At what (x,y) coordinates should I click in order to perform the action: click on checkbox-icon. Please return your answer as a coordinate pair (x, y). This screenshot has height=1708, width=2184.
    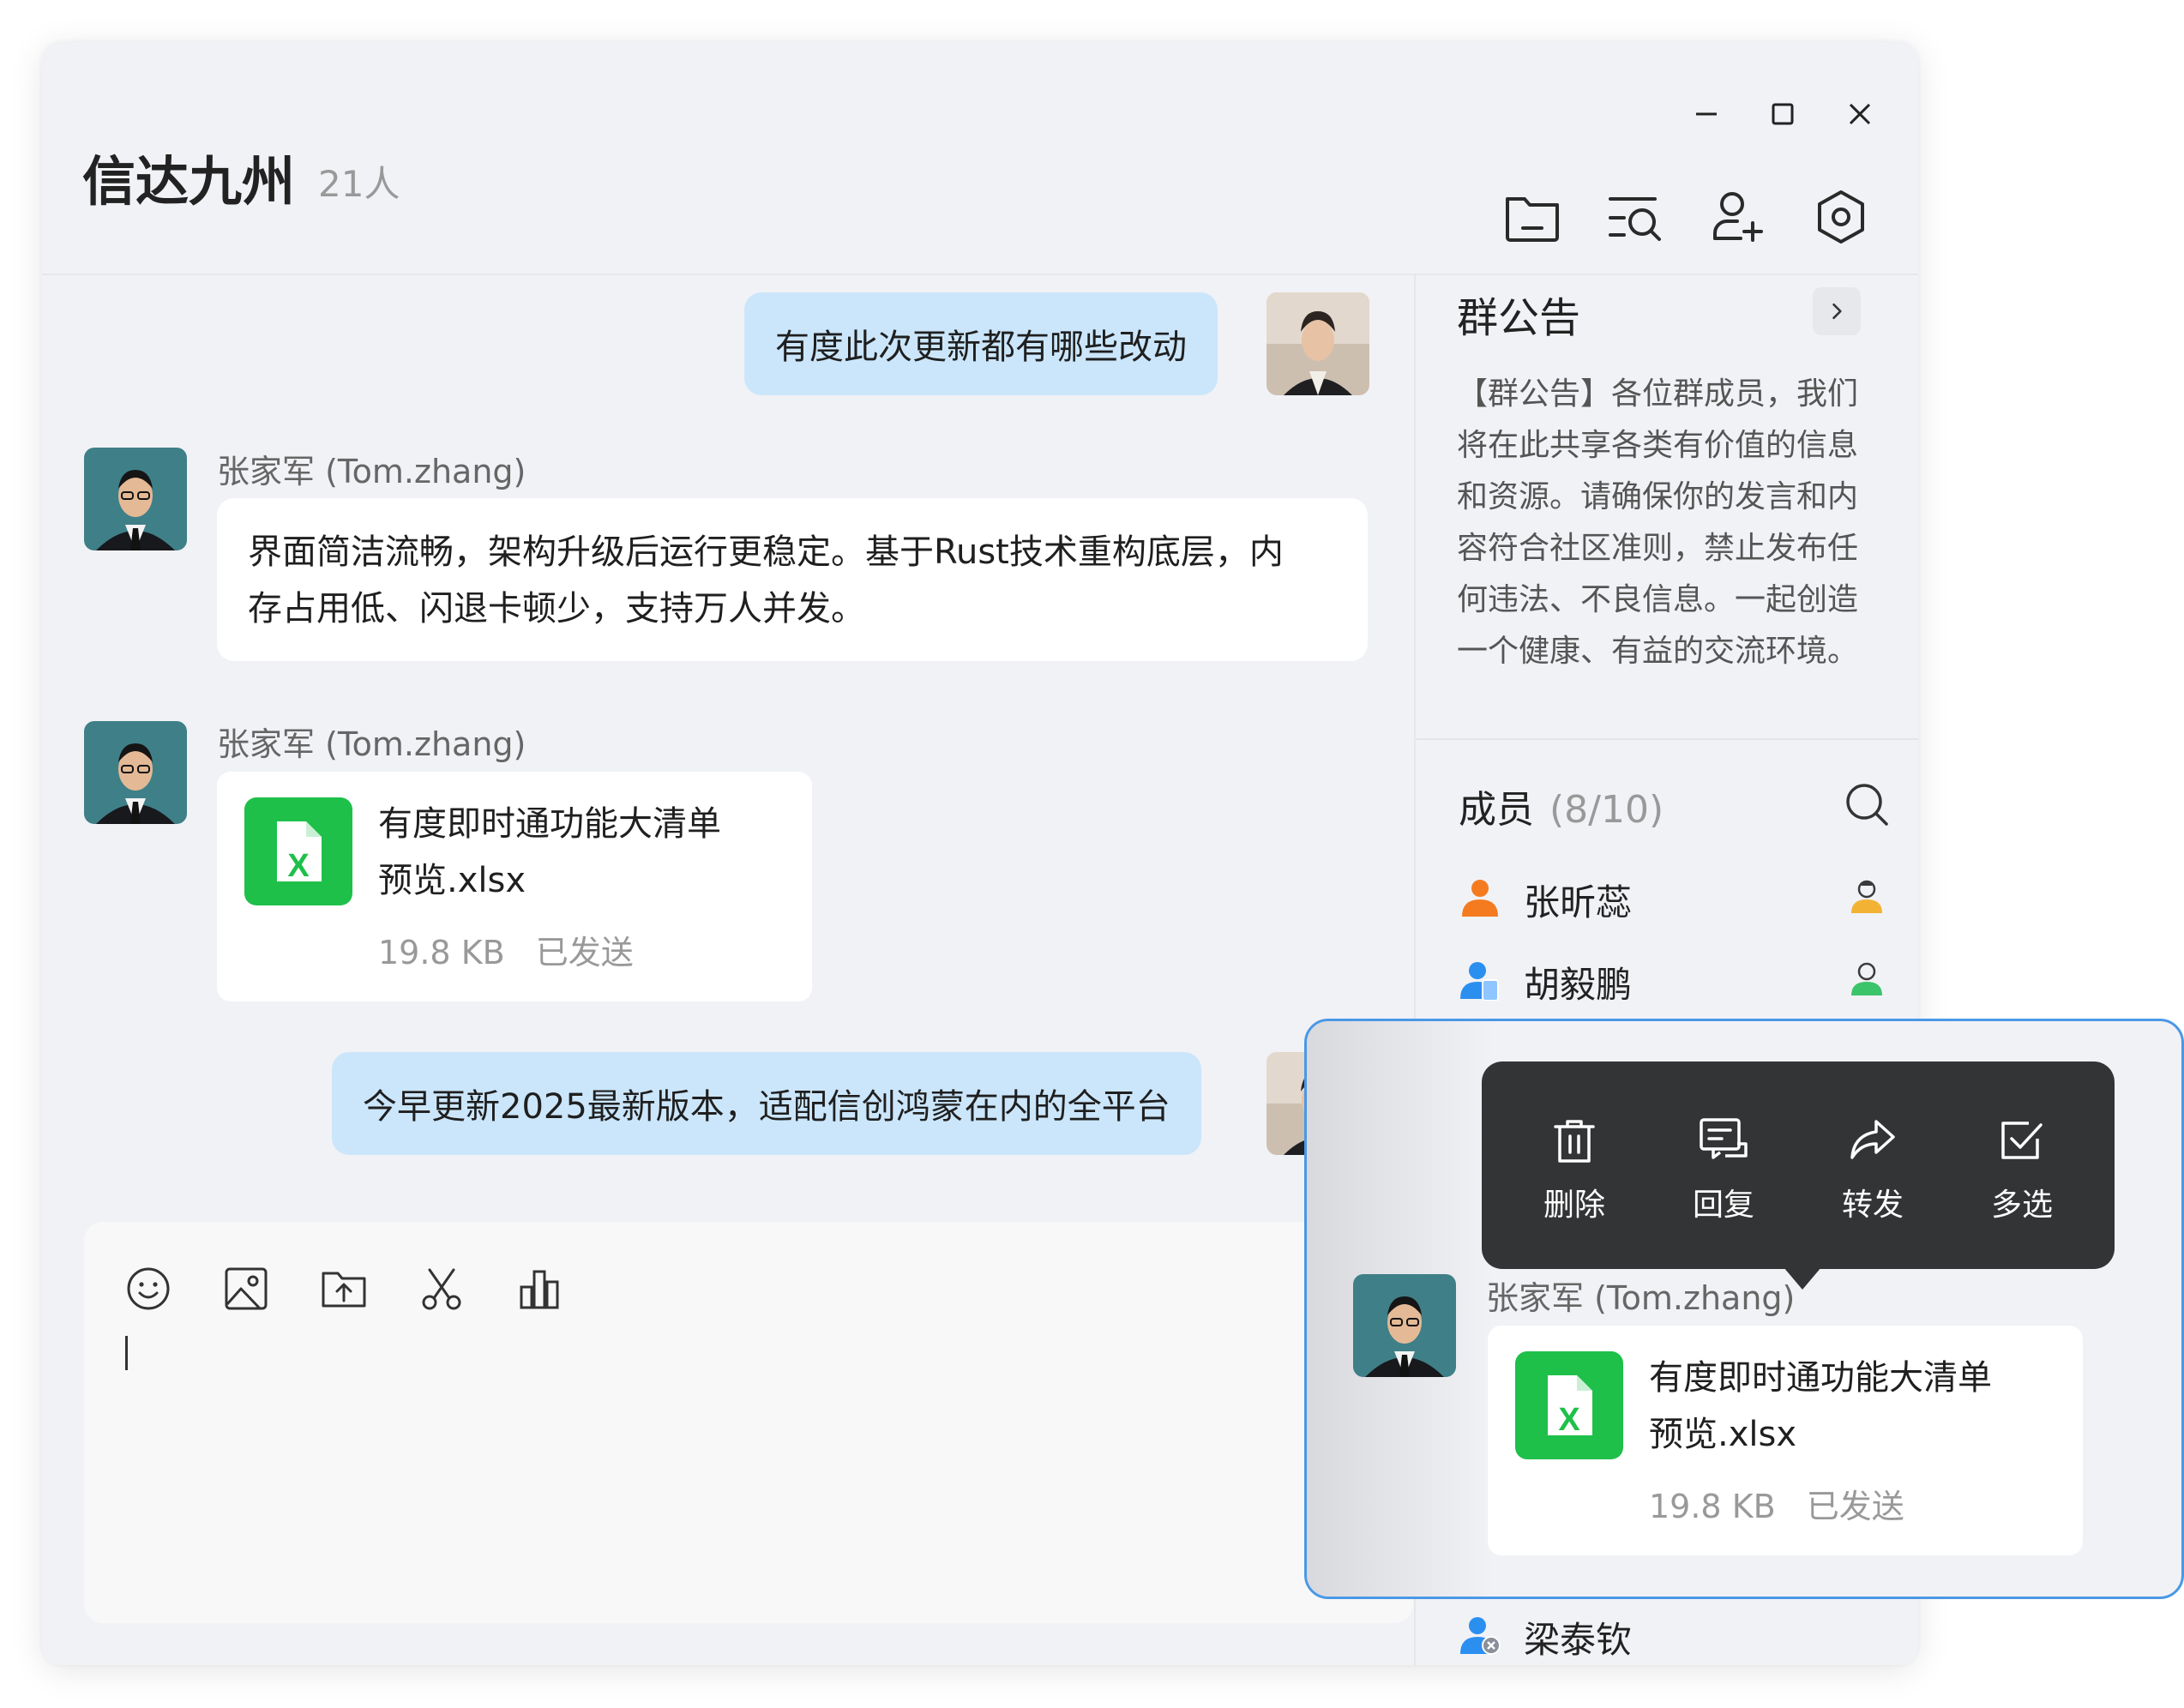
    Looking at the image, I should click on (2022, 1140).